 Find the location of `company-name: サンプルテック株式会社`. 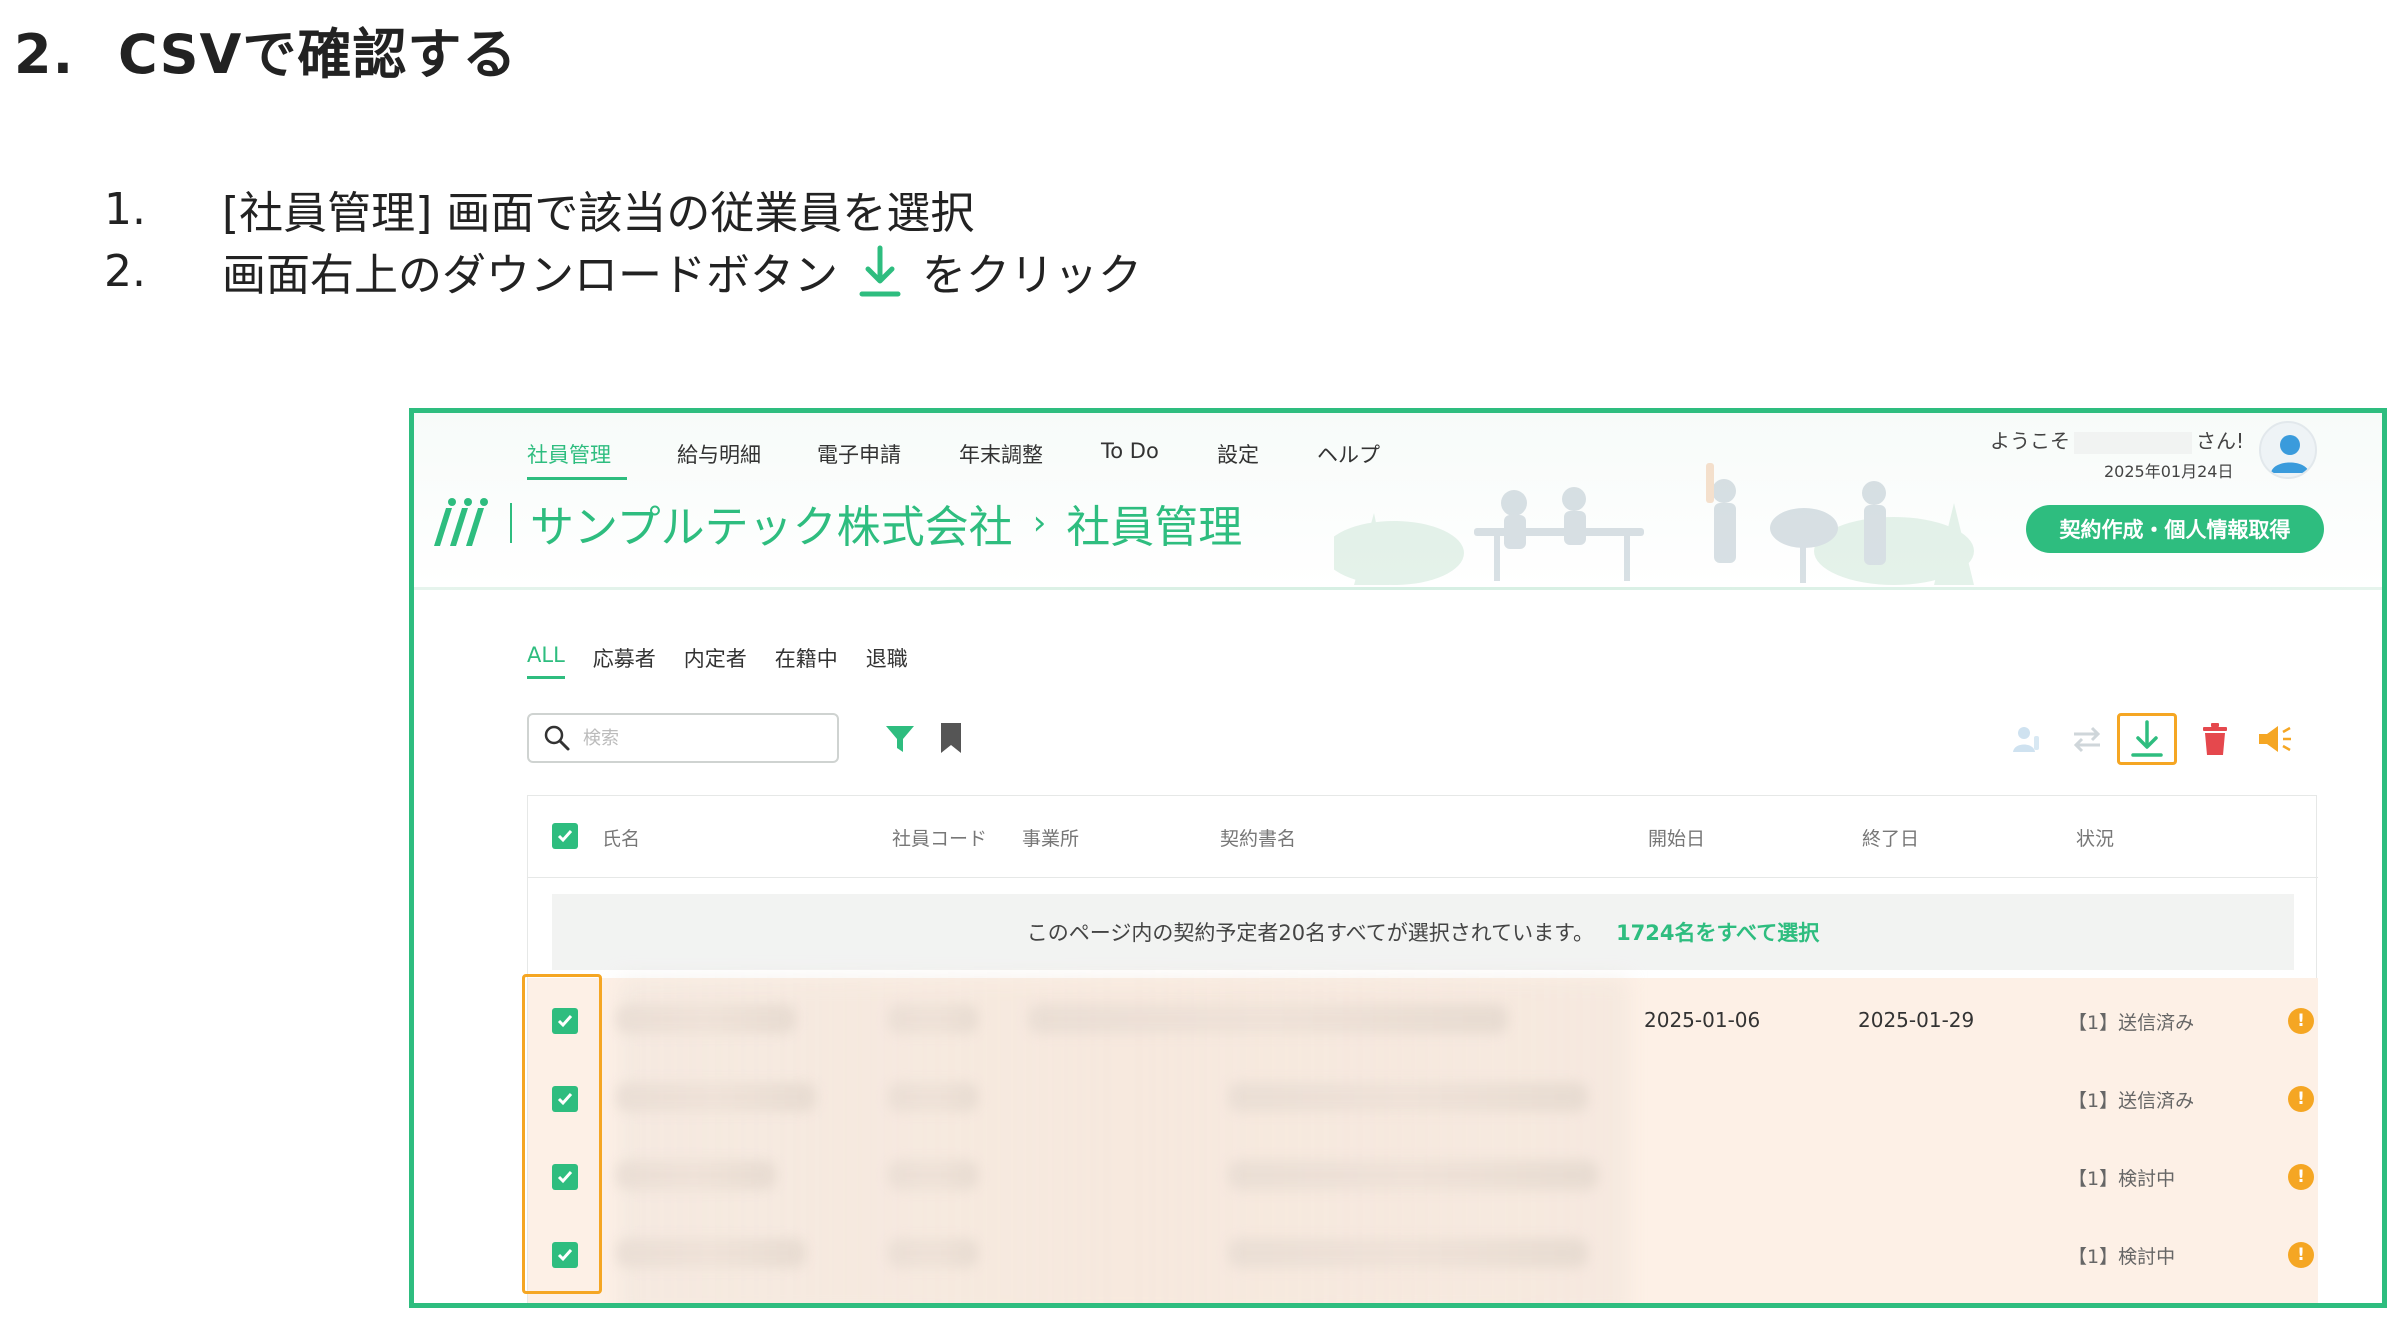

company-name: サンプルテック株式会社 is located at coordinates (771, 527).